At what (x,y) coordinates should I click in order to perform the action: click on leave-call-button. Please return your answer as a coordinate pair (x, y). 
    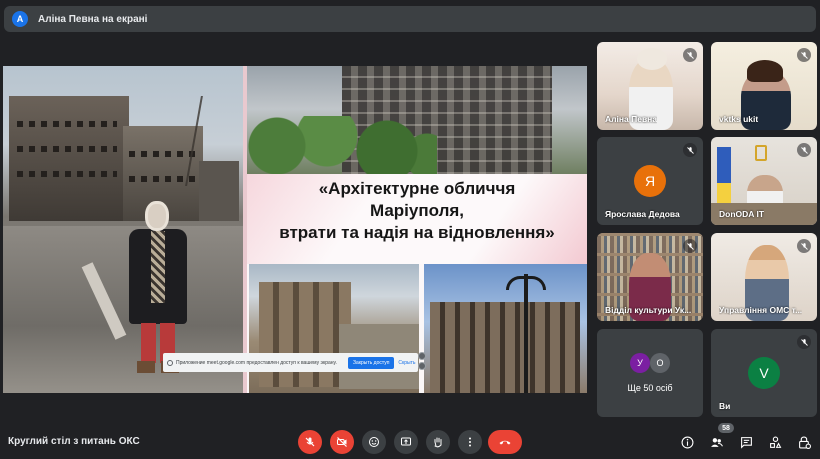
    Looking at the image, I should click on (505, 442).